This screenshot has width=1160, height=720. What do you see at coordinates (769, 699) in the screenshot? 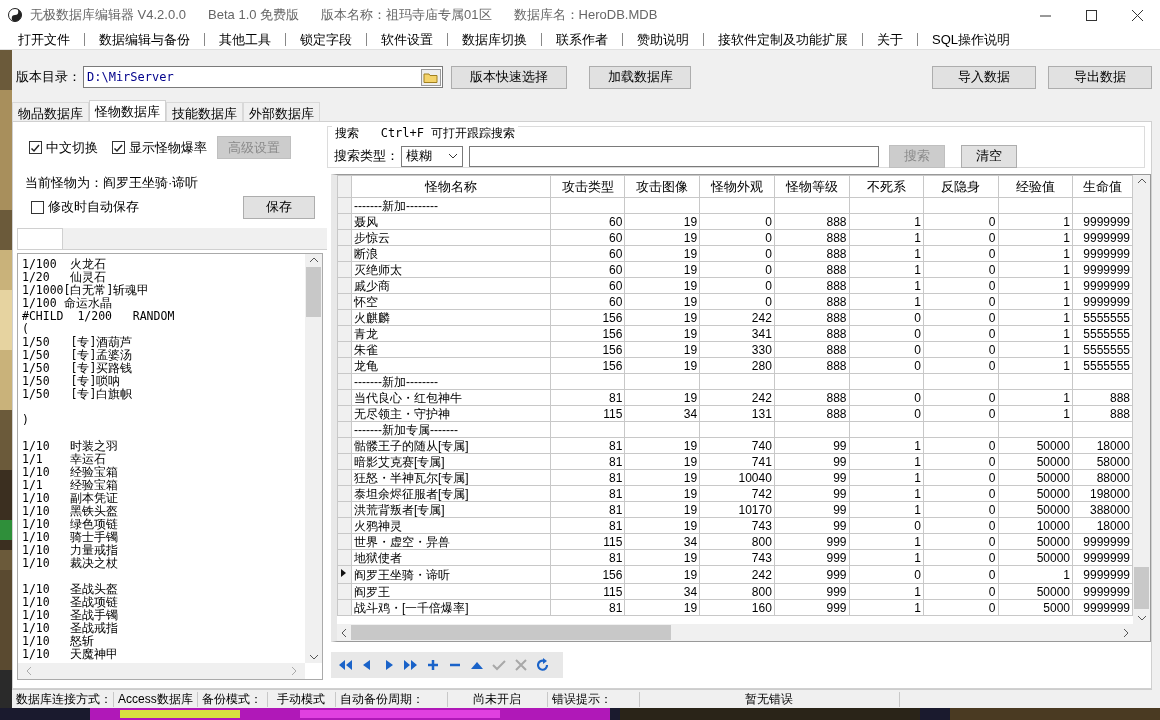
I see `status-value: 暂无错误` at bounding box center [769, 699].